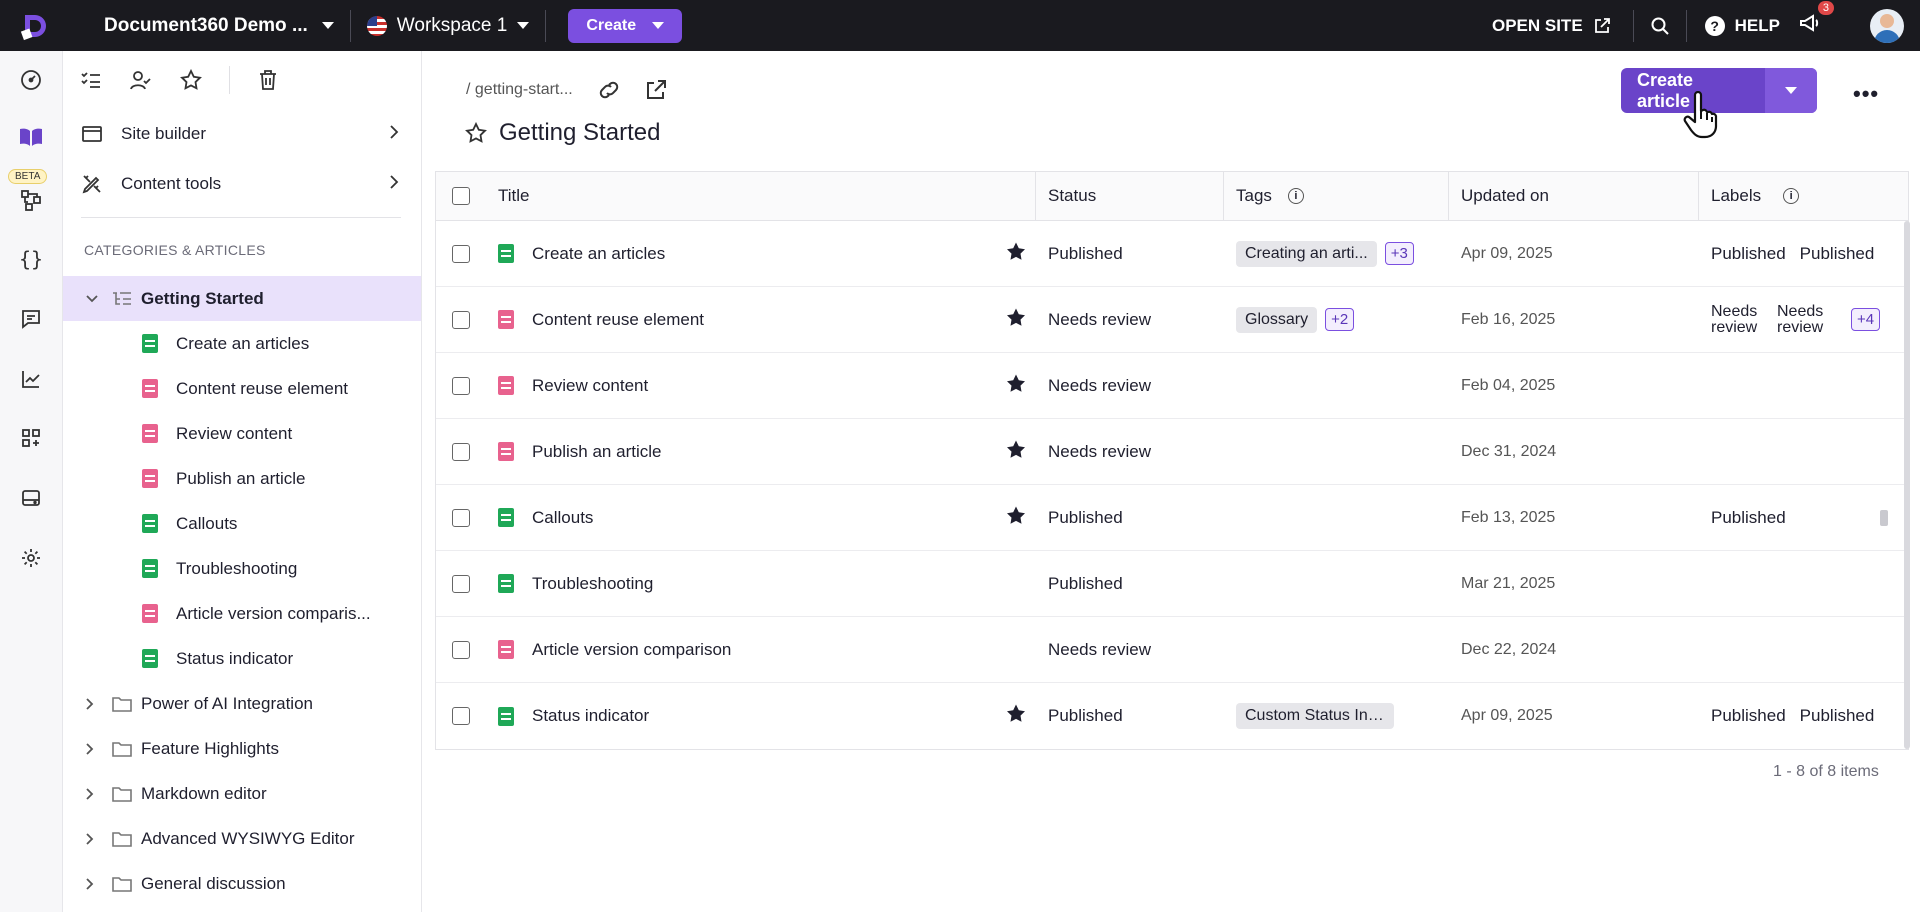  What do you see at coordinates (1336, 196) in the screenshot?
I see `column-tags: Tags i` at bounding box center [1336, 196].